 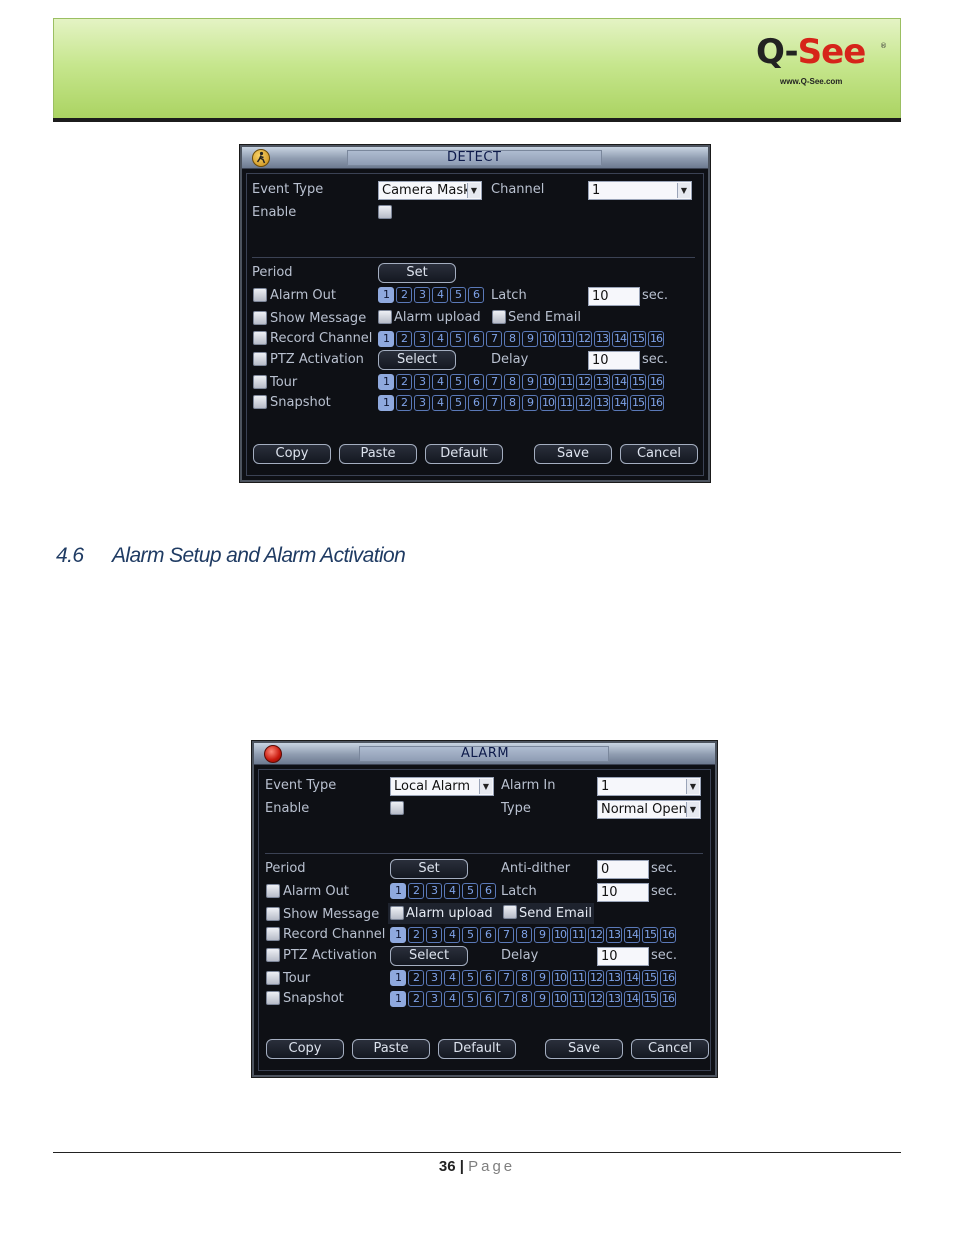 What do you see at coordinates (566, 382) in the screenshot?
I see `tour-ch-11: 11` at bounding box center [566, 382].